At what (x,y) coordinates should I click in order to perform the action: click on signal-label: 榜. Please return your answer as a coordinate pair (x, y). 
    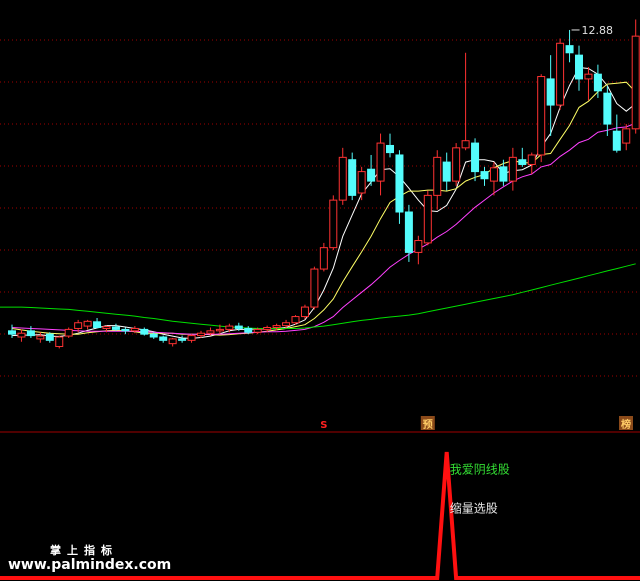
    Looking at the image, I should click on (626, 424).